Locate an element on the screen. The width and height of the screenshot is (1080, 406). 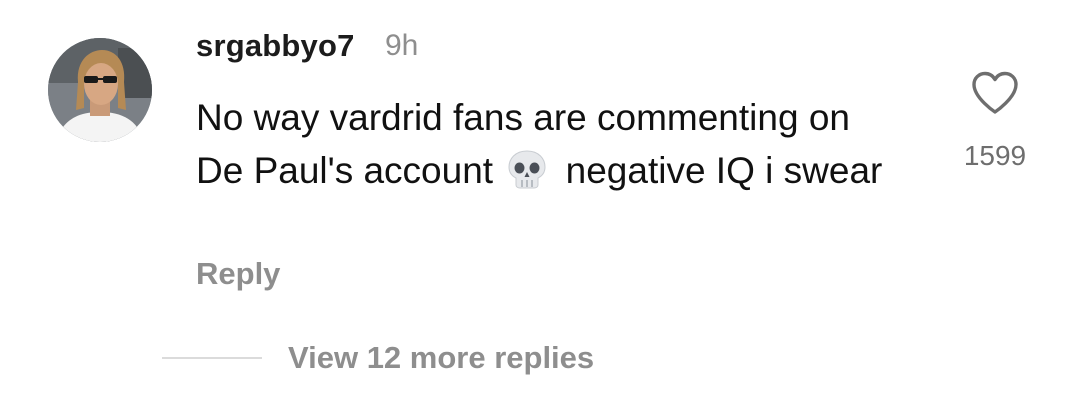
comment-timestamp: 9h is located at coordinates (402, 45).